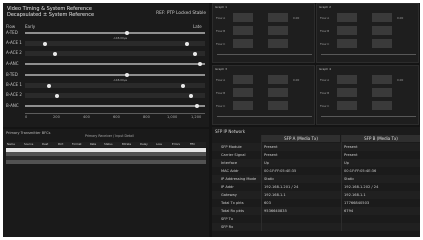 Image resolution: width=423 pixels, height=240 pixels. What do you see at coordinates (221, 93) in the screenshot?
I see `graph-row-label: Flow B` at bounding box center [221, 93].